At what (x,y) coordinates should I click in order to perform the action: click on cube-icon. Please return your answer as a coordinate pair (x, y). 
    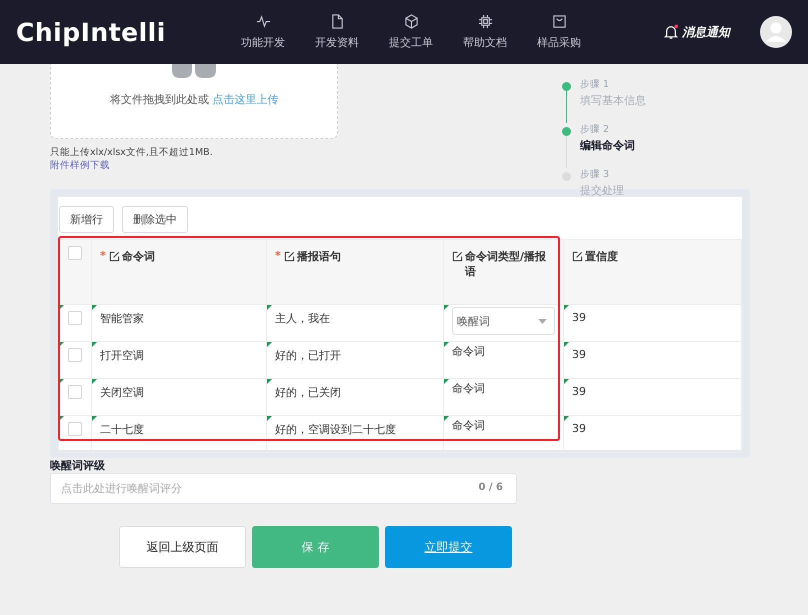
    Looking at the image, I should click on (411, 21).